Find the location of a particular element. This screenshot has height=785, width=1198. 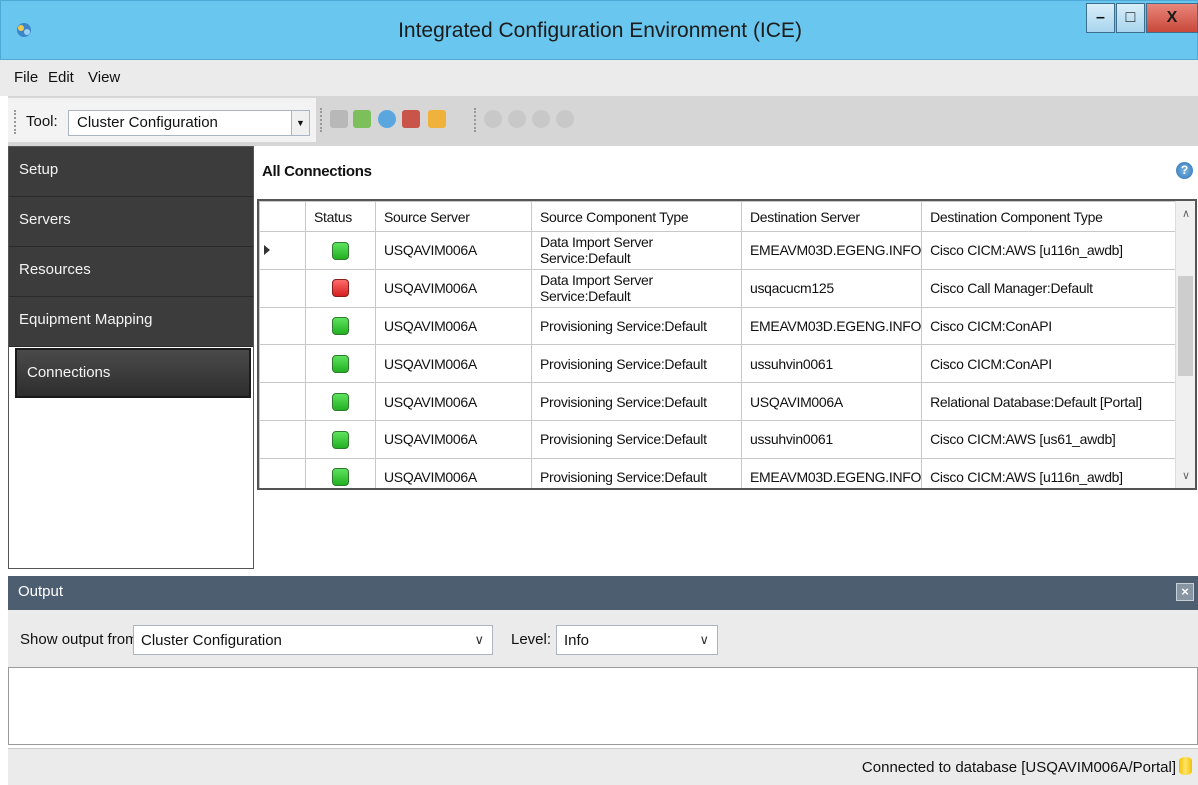

record-icon is located at coordinates (541, 119).